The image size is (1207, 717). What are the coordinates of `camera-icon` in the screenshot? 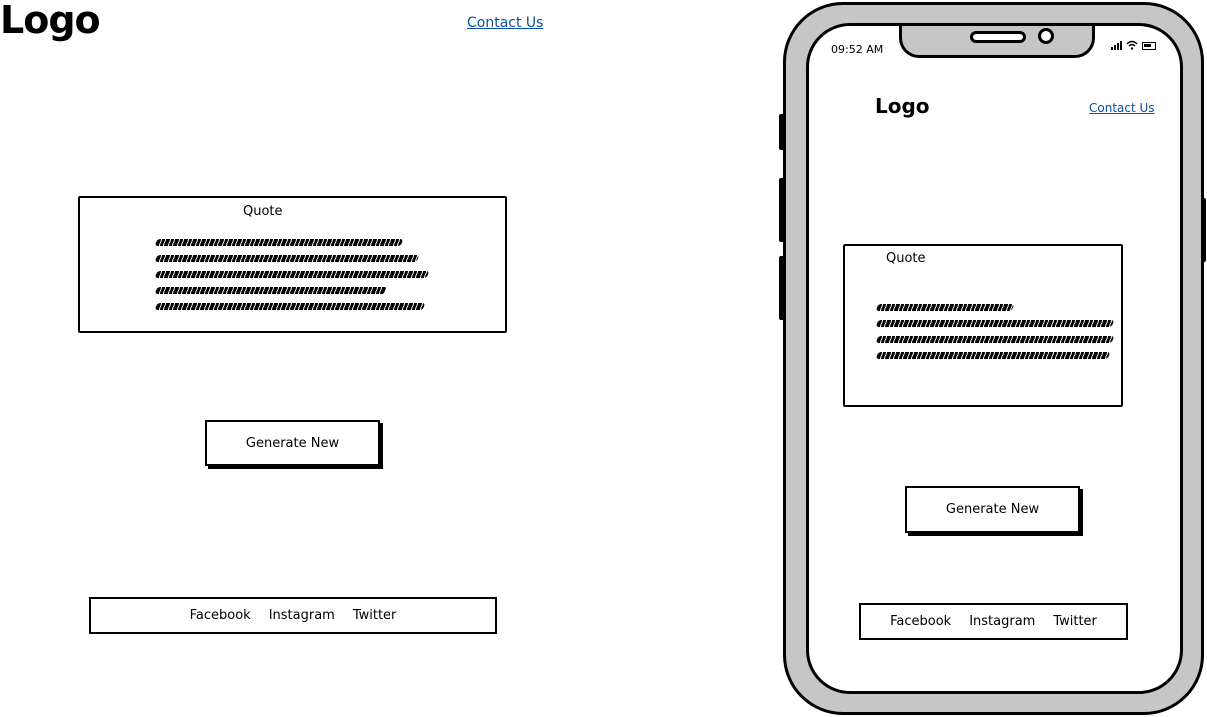 It's located at (1046, 36).